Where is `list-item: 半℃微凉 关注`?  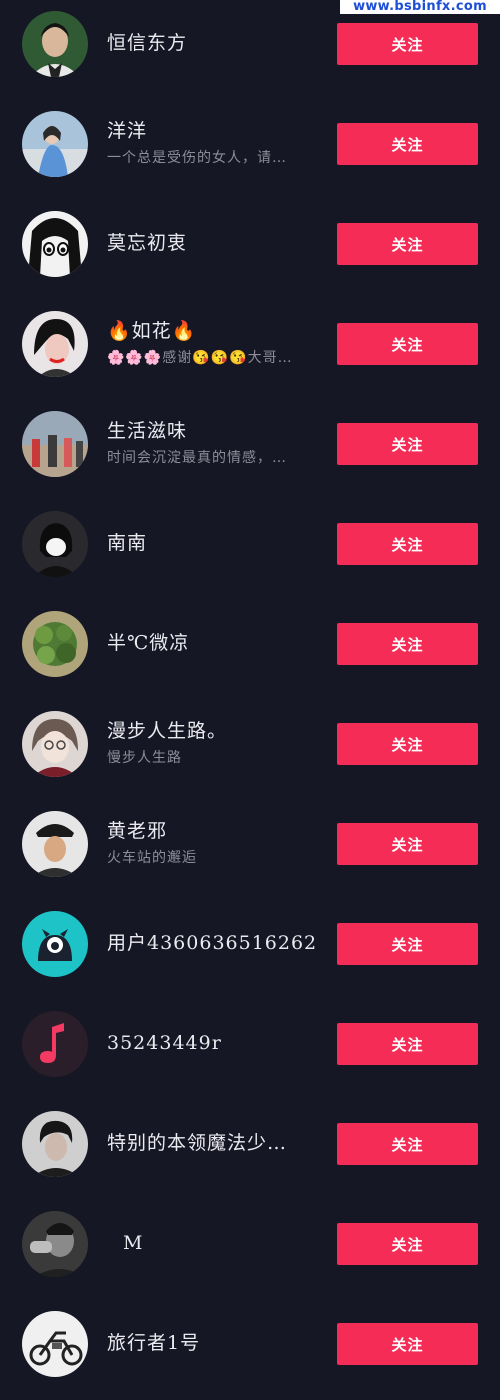
list-item: 半℃微凉 关注 is located at coordinates (250, 650).